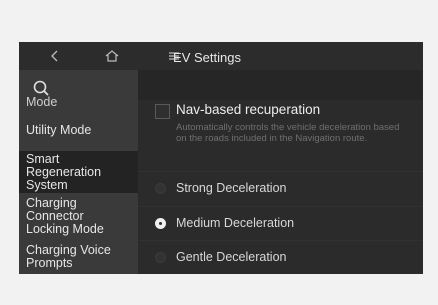  Describe the element at coordinates (64, 172) in the screenshot. I see `sidebar-item-label: Smart Regeneration System` at that location.